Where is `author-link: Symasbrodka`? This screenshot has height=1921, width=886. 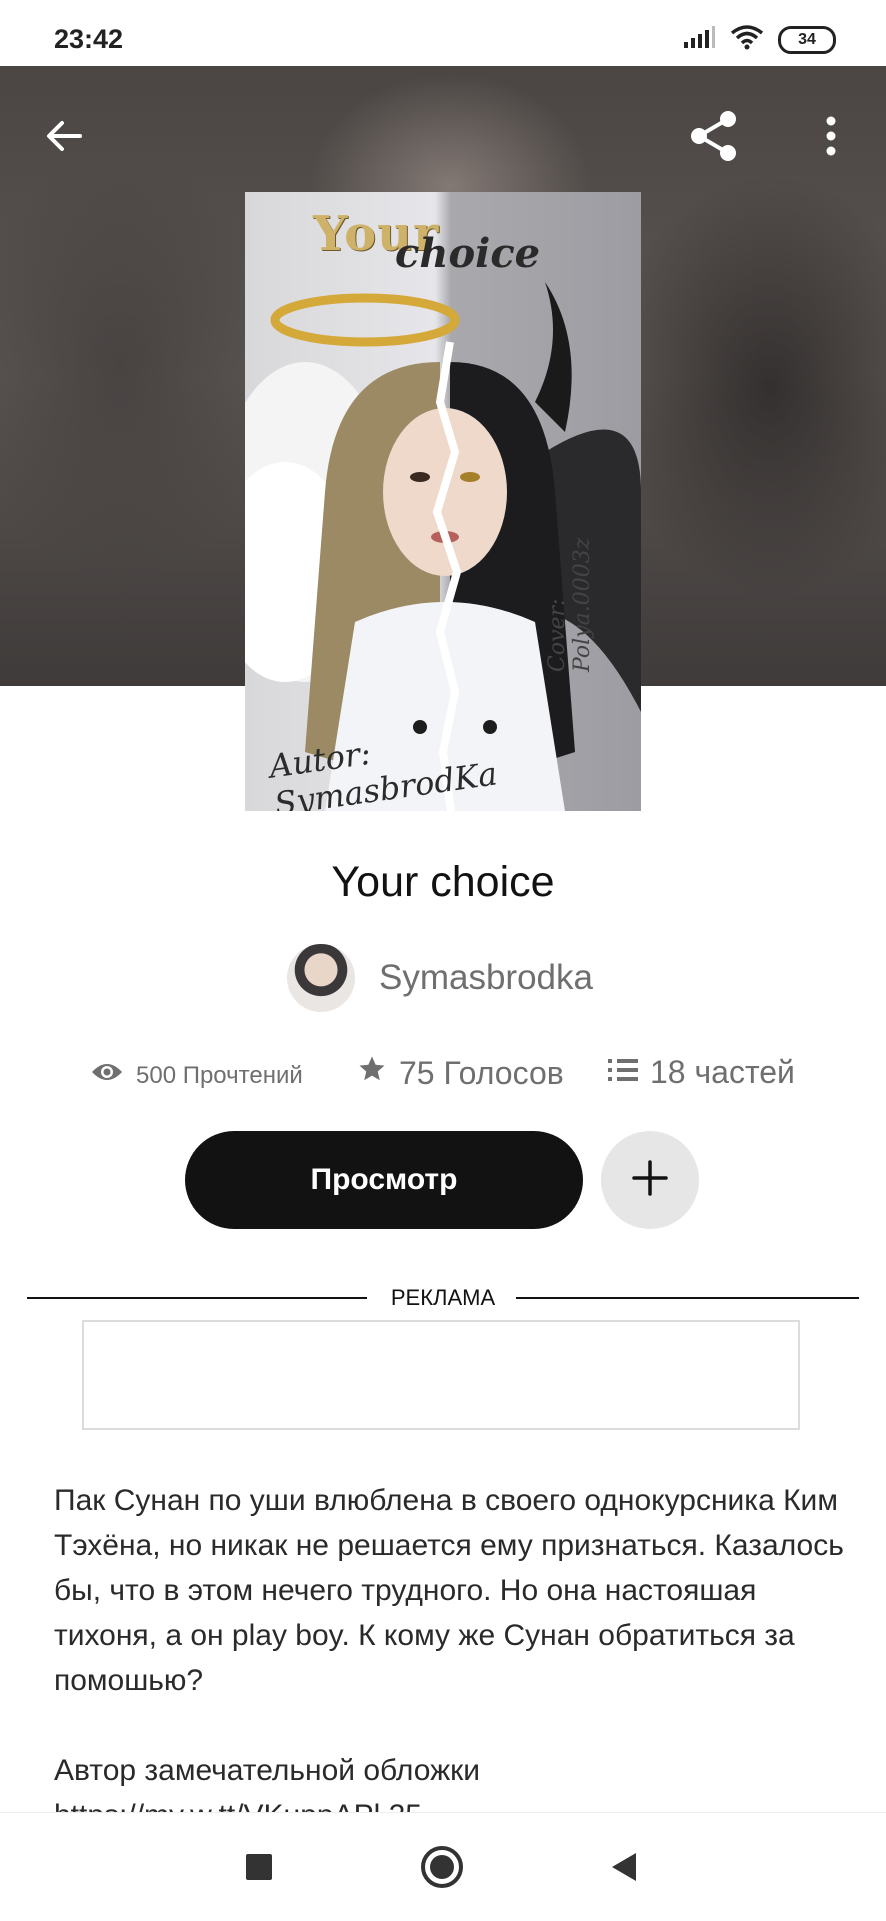 author-link: Symasbrodka is located at coordinates (440, 978).